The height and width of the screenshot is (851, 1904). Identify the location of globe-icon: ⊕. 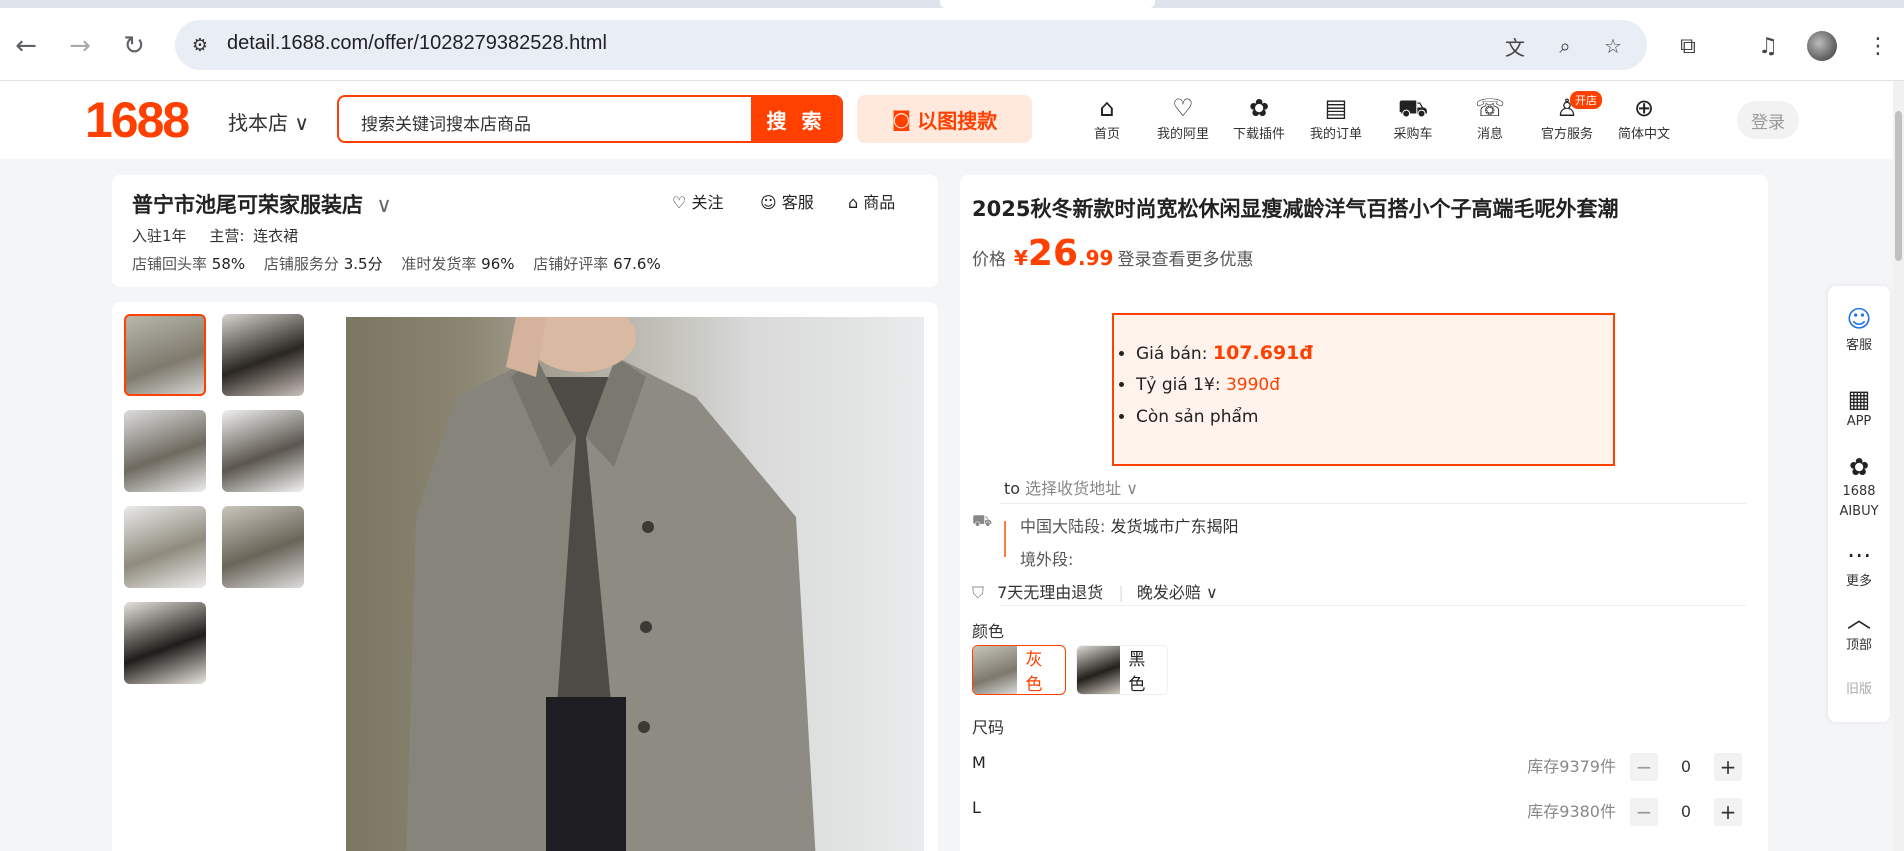
(1644, 108).